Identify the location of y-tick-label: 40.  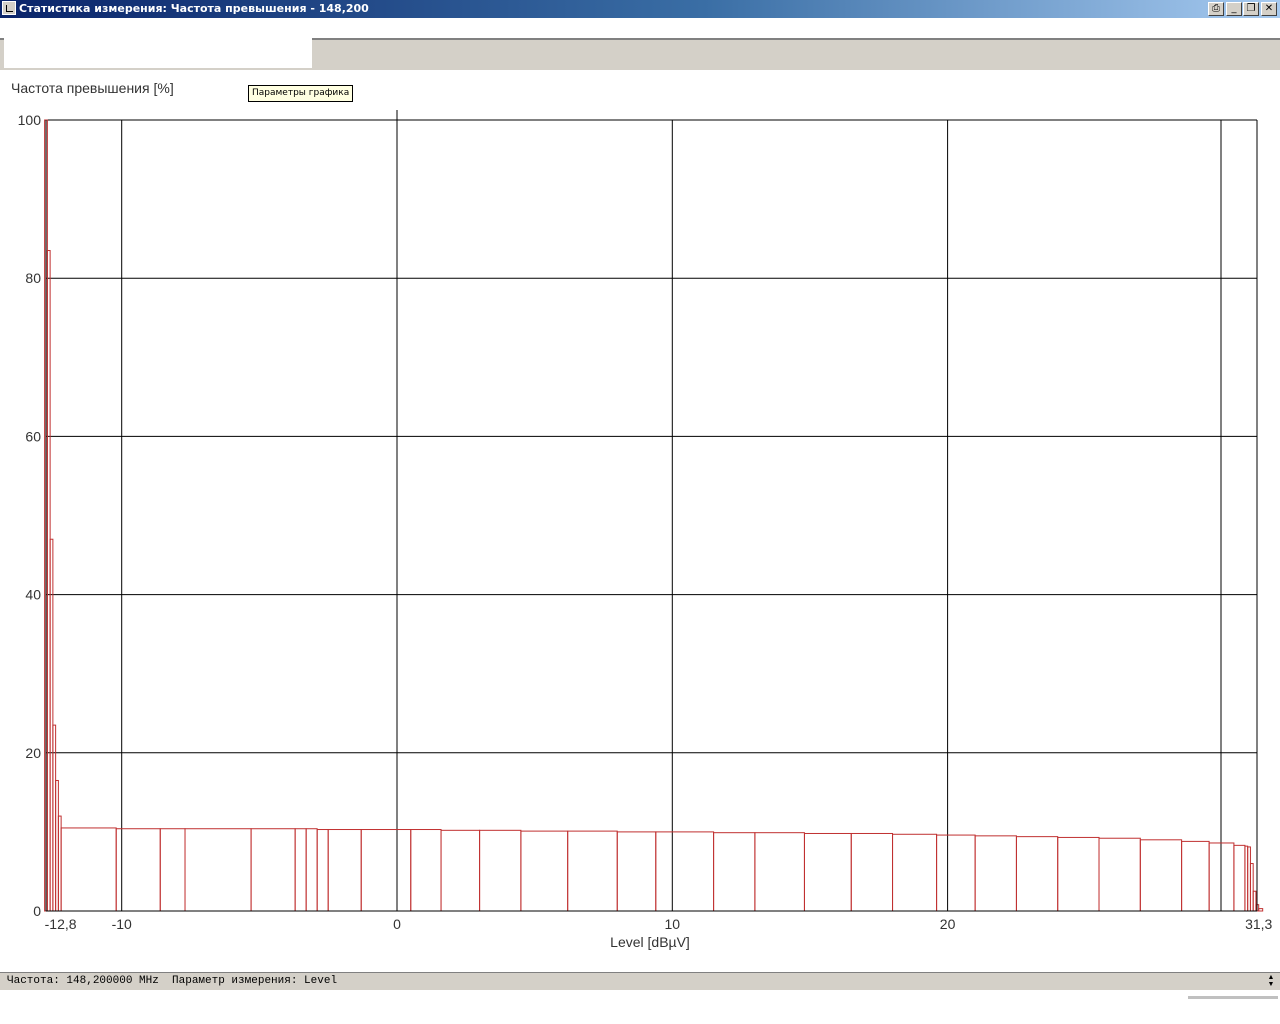
(33, 595).